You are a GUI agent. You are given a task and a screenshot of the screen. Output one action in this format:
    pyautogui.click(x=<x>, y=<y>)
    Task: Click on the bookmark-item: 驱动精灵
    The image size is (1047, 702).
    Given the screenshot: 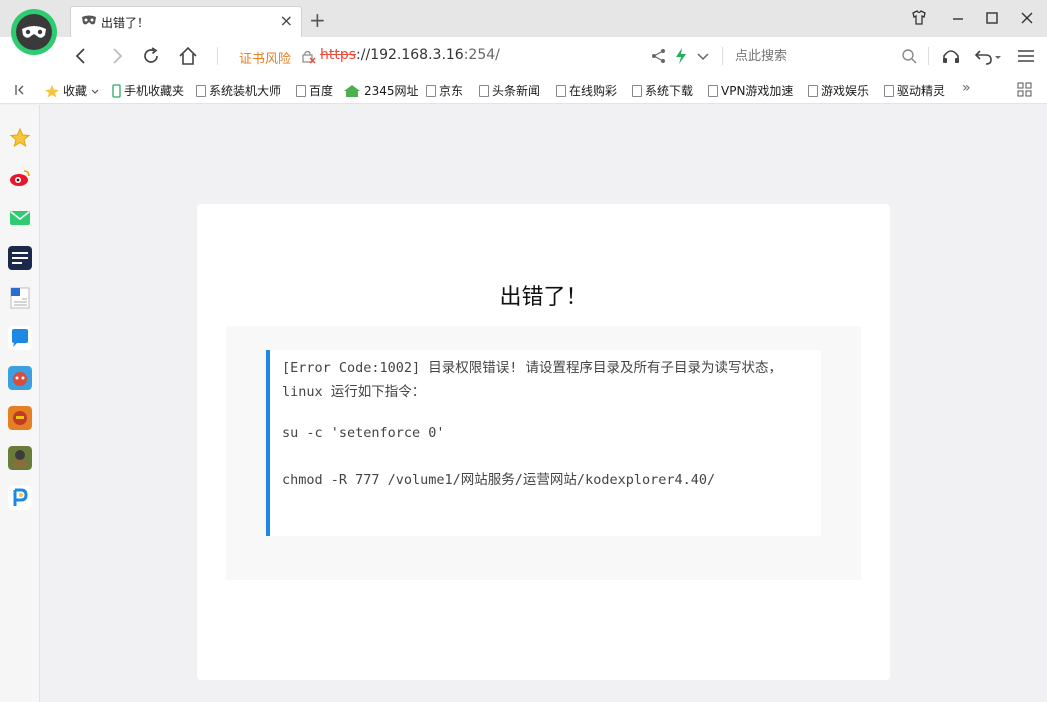 What is the action you would take?
    pyautogui.click(x=914, y=90)
    